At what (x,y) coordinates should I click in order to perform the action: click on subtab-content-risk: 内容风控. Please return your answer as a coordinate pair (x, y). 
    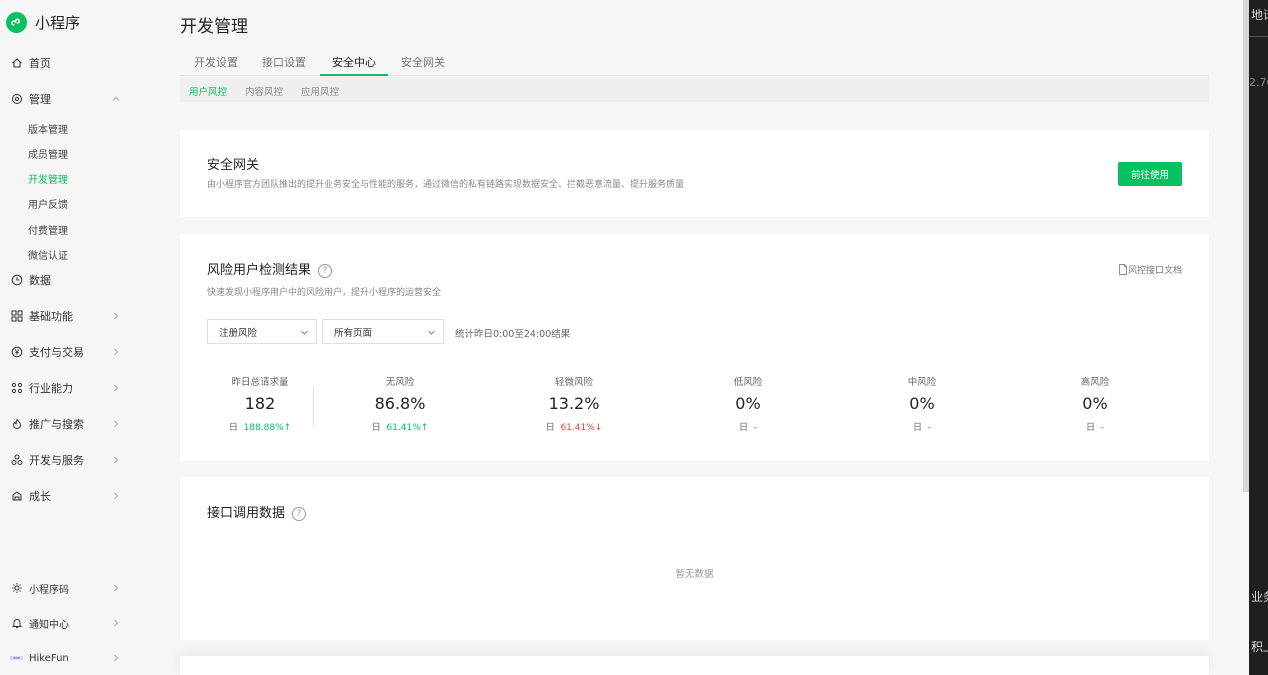
    Looking at the image, I should click on (264, 91).